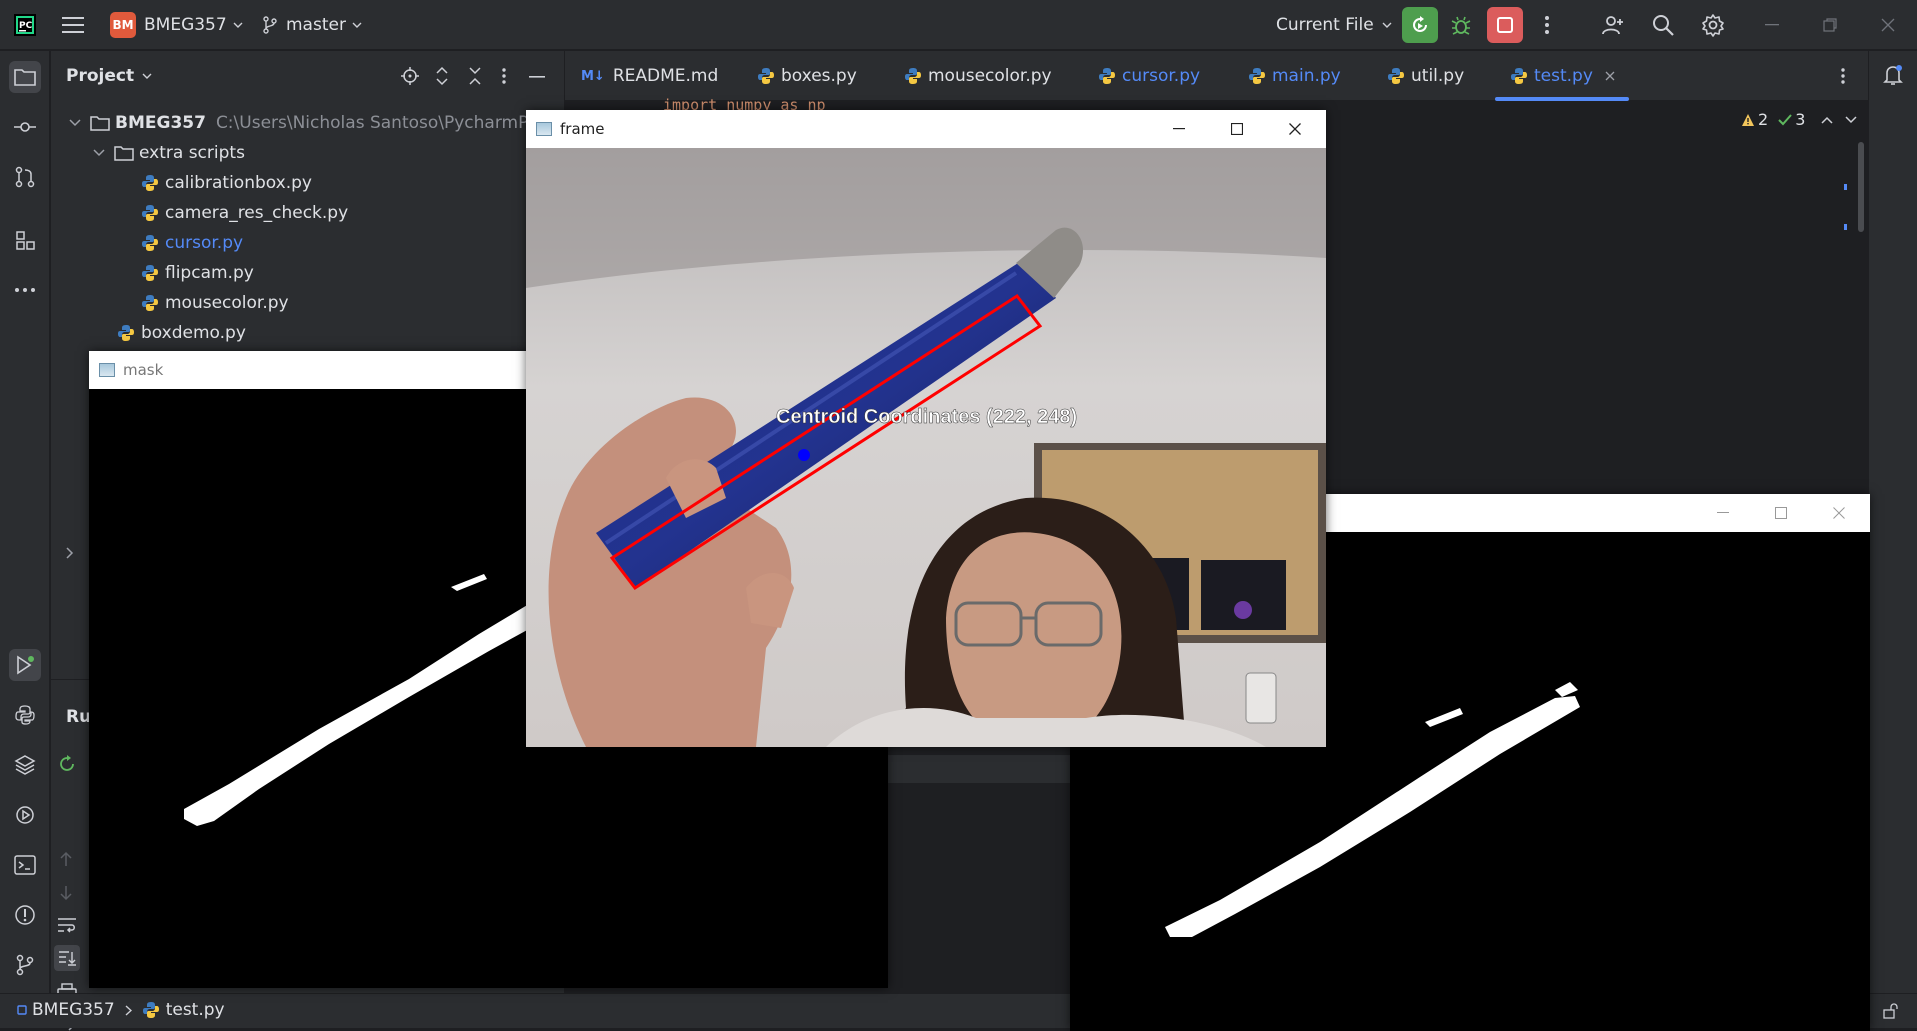 This screenshot has width=1917, height=1031. I want to click on python-packages-tool-button, so click(25, 765).